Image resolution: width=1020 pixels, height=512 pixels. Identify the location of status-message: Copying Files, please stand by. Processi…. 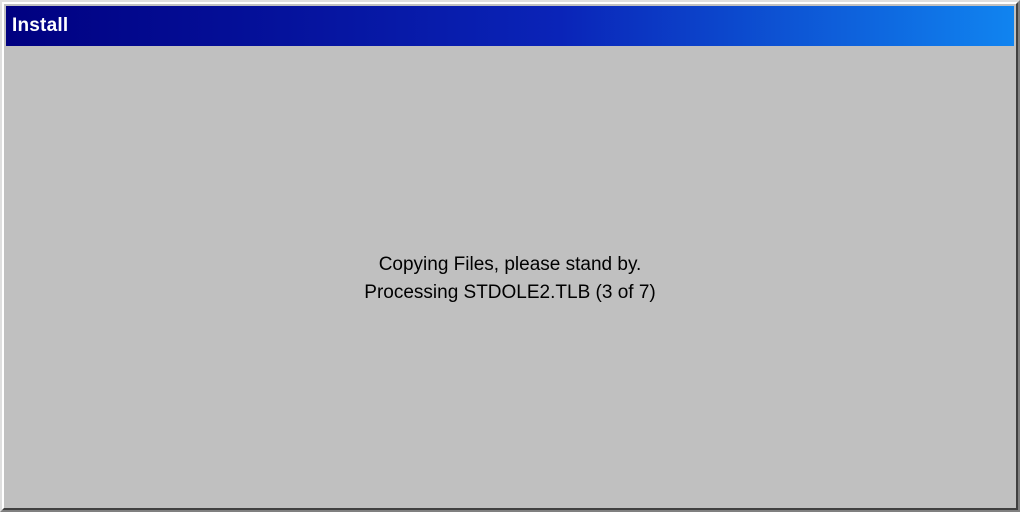
(510, 279).